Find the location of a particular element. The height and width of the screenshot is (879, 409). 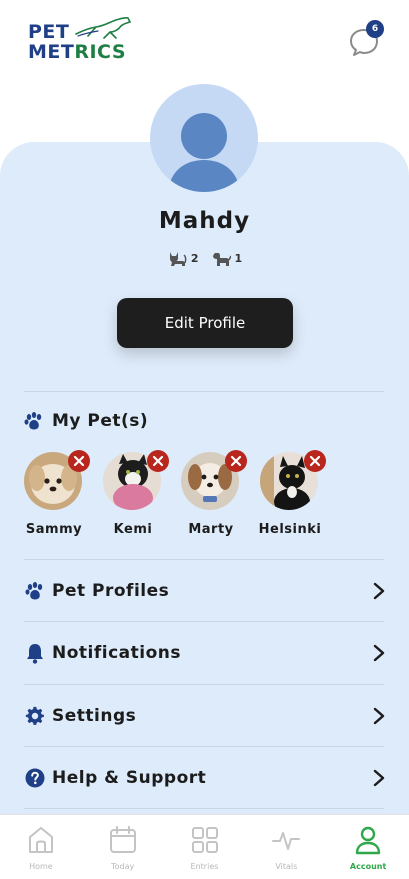

logo-line-2-part-2: RICS is located at coordinates (100, 52).